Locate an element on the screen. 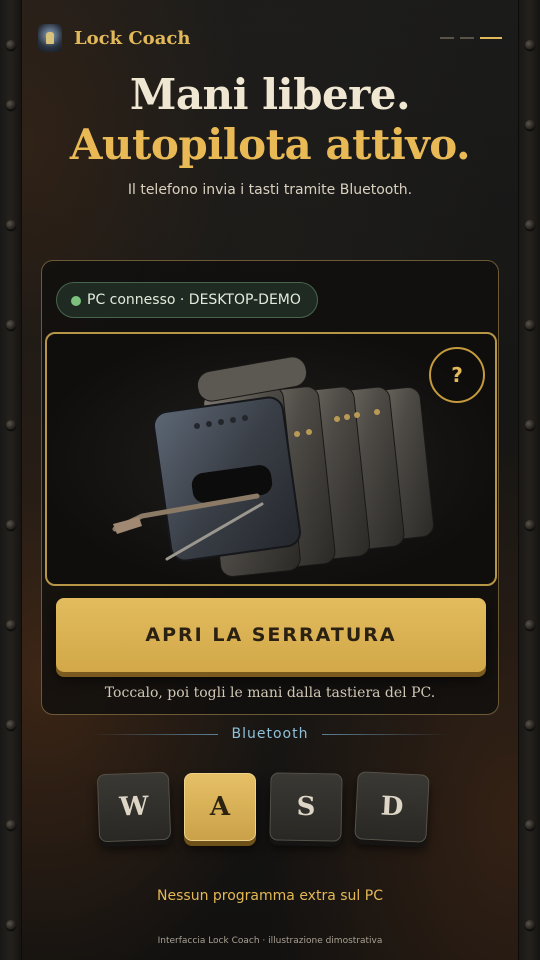  page-dot-active is located at coordinates (491, 38).